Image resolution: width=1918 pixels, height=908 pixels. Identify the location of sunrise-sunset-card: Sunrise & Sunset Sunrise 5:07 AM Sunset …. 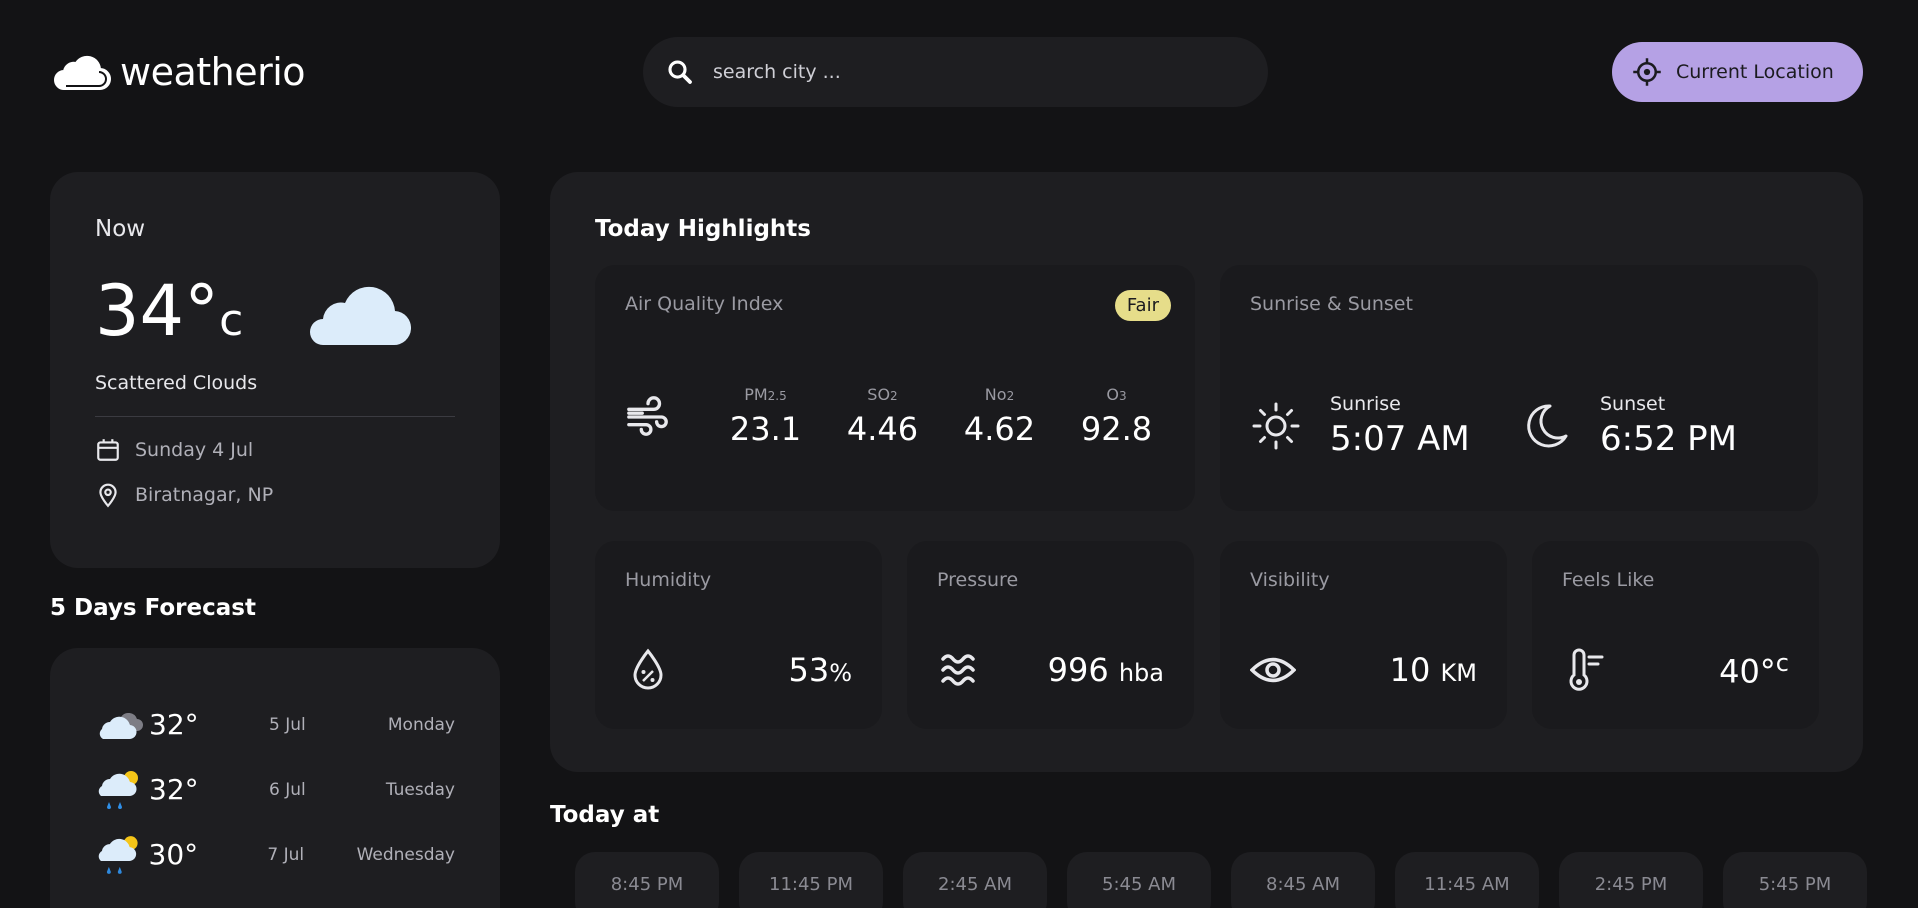
(1519, 388).